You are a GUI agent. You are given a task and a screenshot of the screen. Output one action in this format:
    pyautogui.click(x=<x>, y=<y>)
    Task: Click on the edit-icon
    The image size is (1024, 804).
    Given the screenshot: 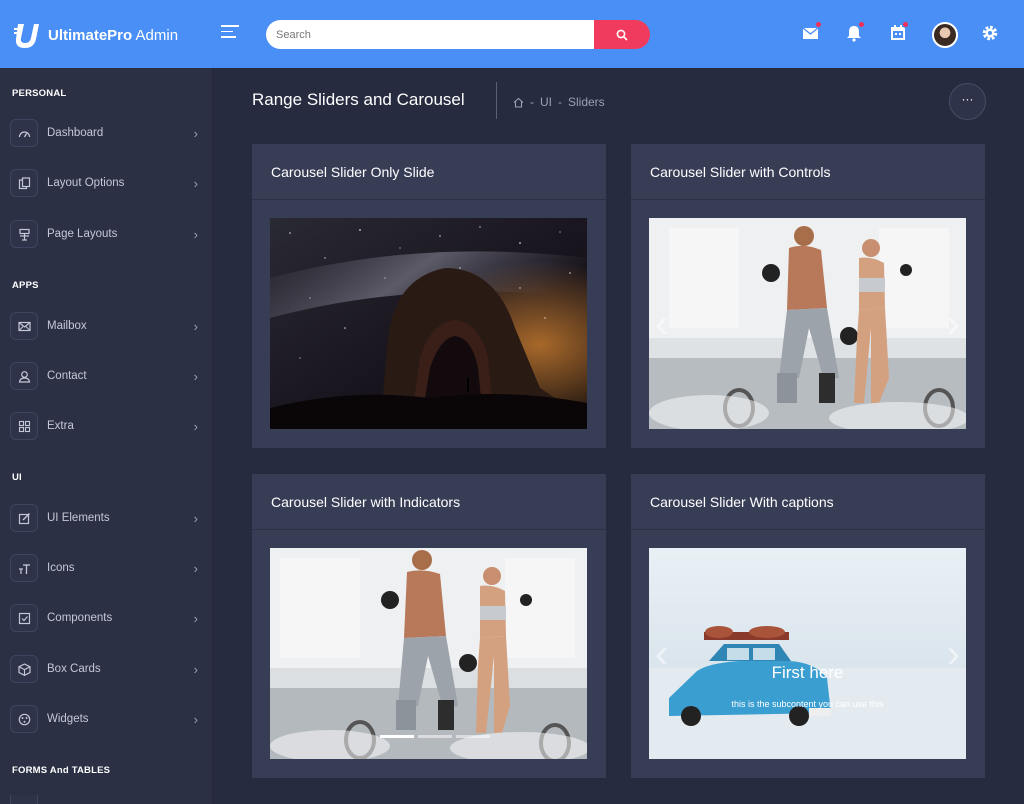 What is the action you would take?
    pyautogui.click(x=24, y=518)
    